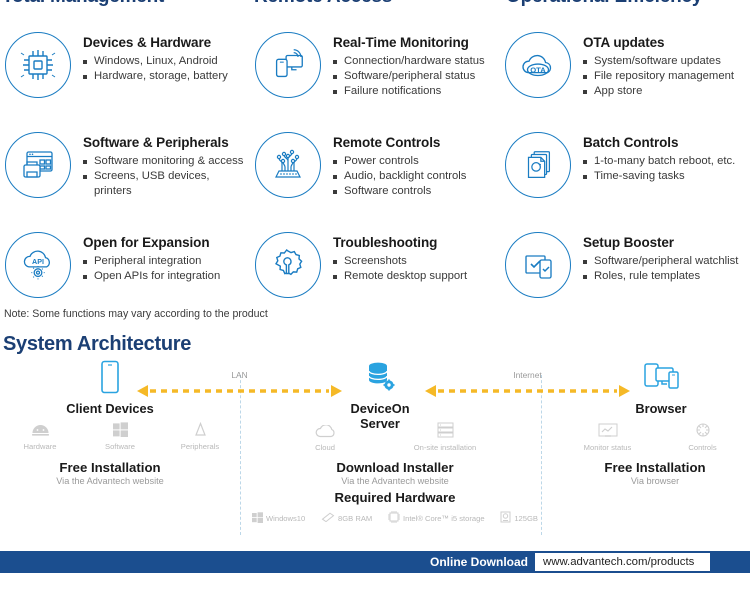  I want to click on sub-icon-label: On-site installation, so click(445, 447).